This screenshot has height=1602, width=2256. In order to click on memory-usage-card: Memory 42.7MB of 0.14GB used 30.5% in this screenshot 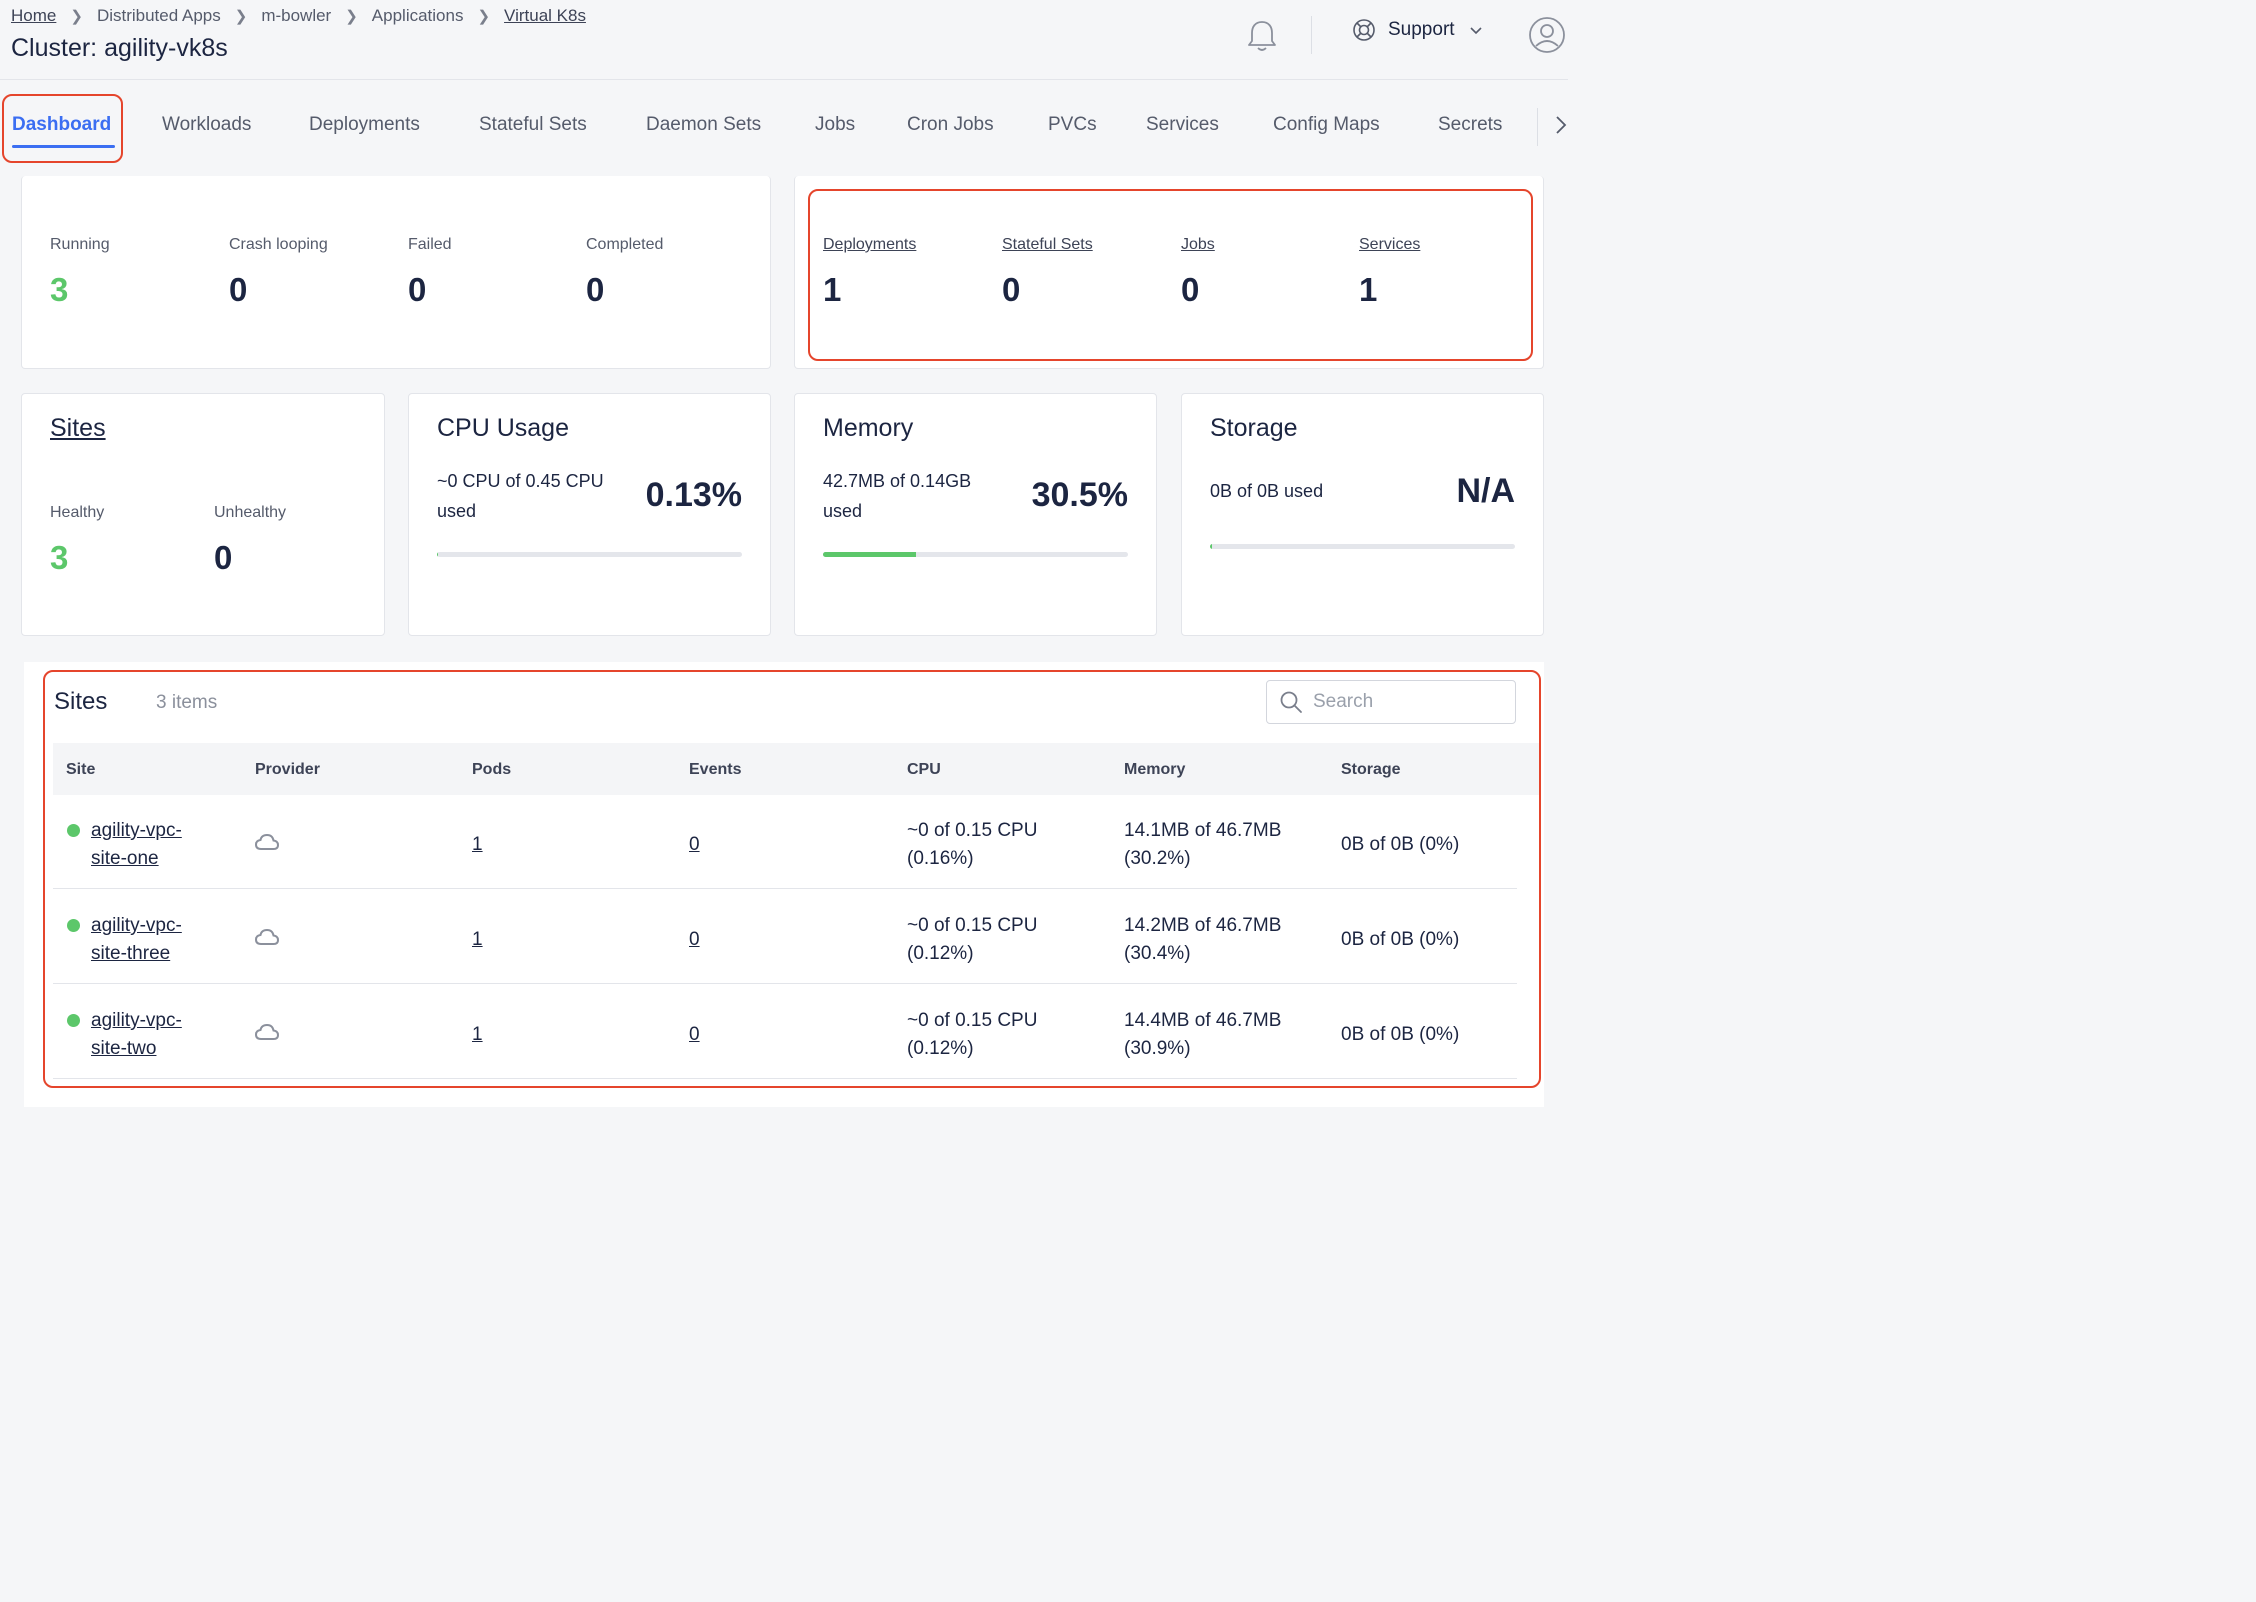, I will do `click(975, 514)`.